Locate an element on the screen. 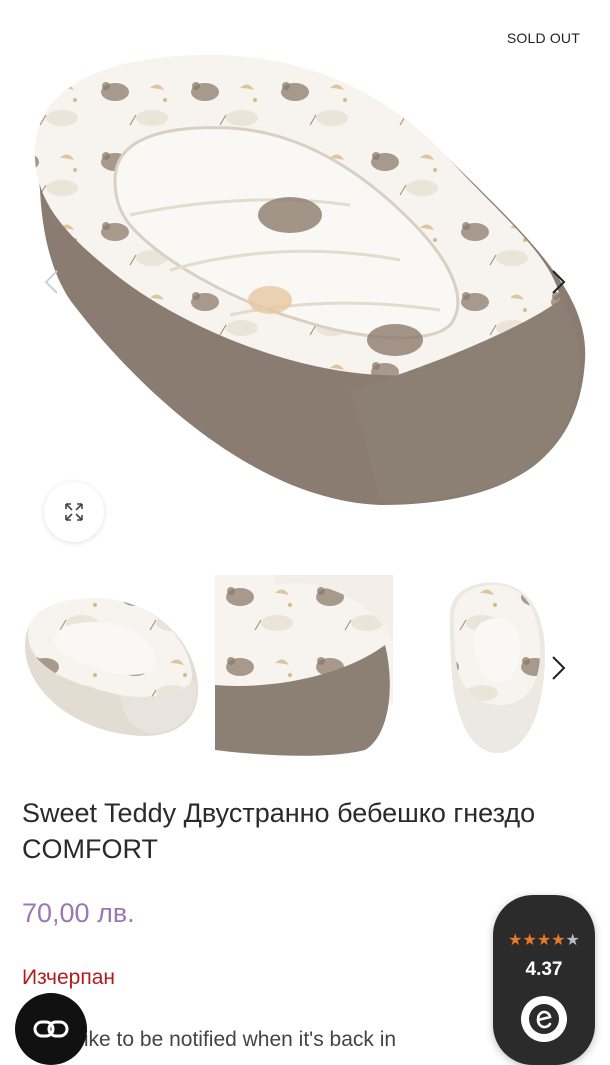 The width and height of the screenshot is (610, 1065). rating-value: 4.37 is located at coordinates (544, 969).